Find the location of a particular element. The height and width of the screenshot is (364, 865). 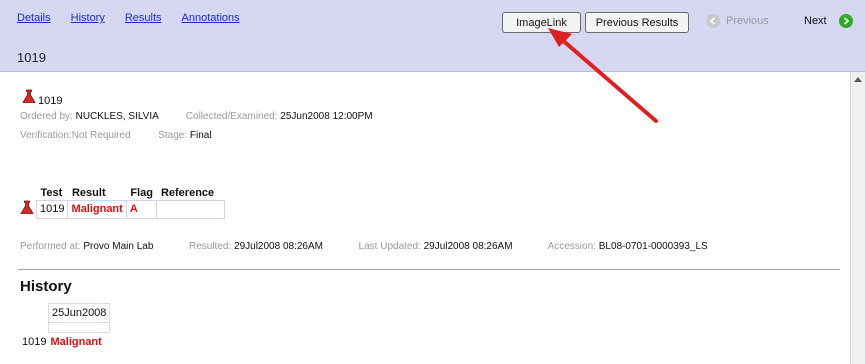

last-updated-value: 29Jul2008 08:26AM is located at coordinates (468, 246).